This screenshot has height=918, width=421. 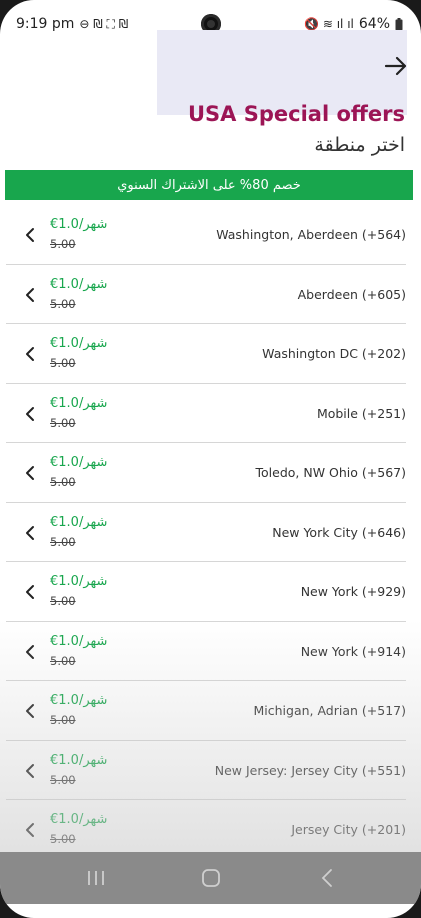 I want to click on region-row: €1.0/شهر 5.00 New York (+929), so click(x=206, y=592).